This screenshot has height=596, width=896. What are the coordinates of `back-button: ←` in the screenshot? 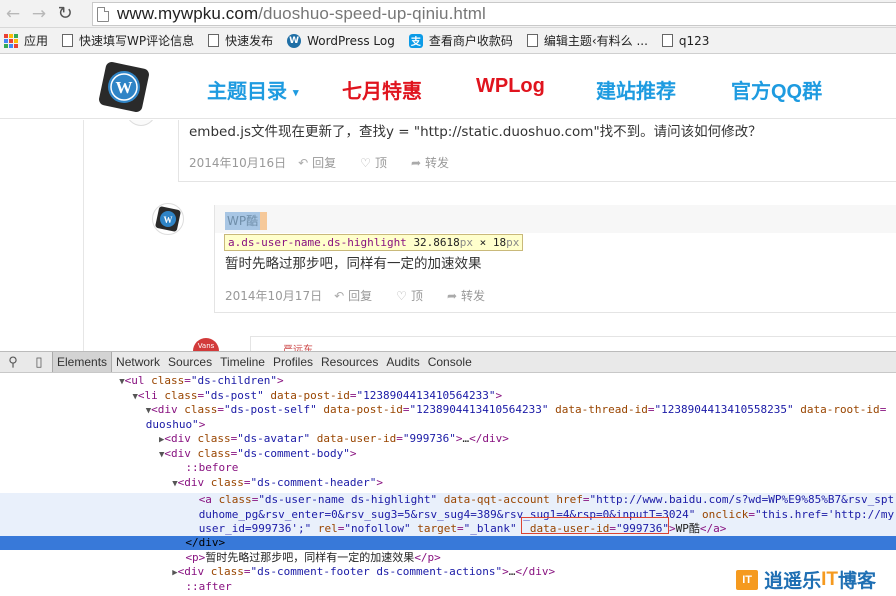 It's located at (13, 14).